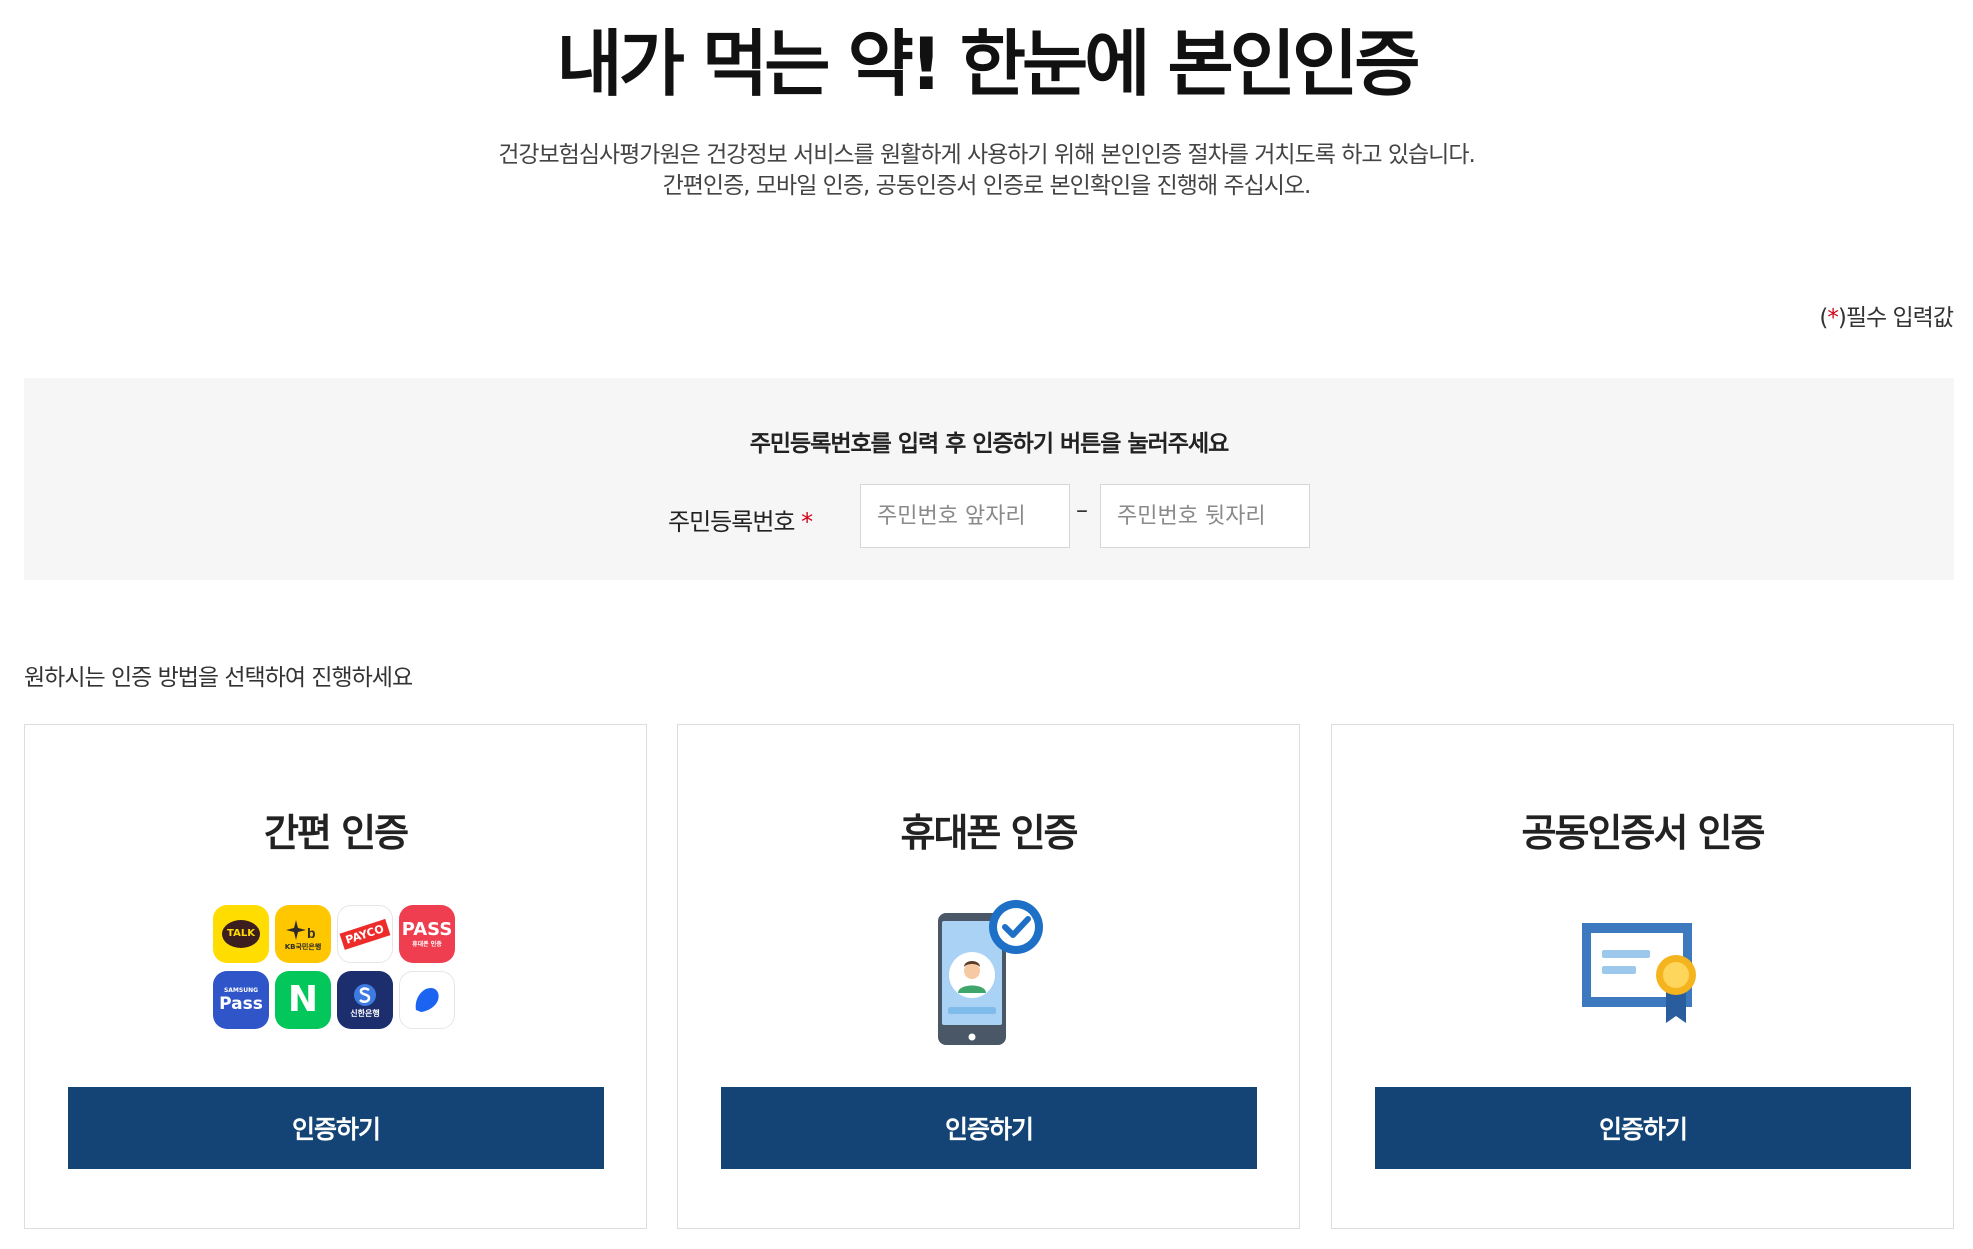 The width and height of the screenshot is (1973, 1249). I want to click on card-title: 간편 인증, so click(336, 833).